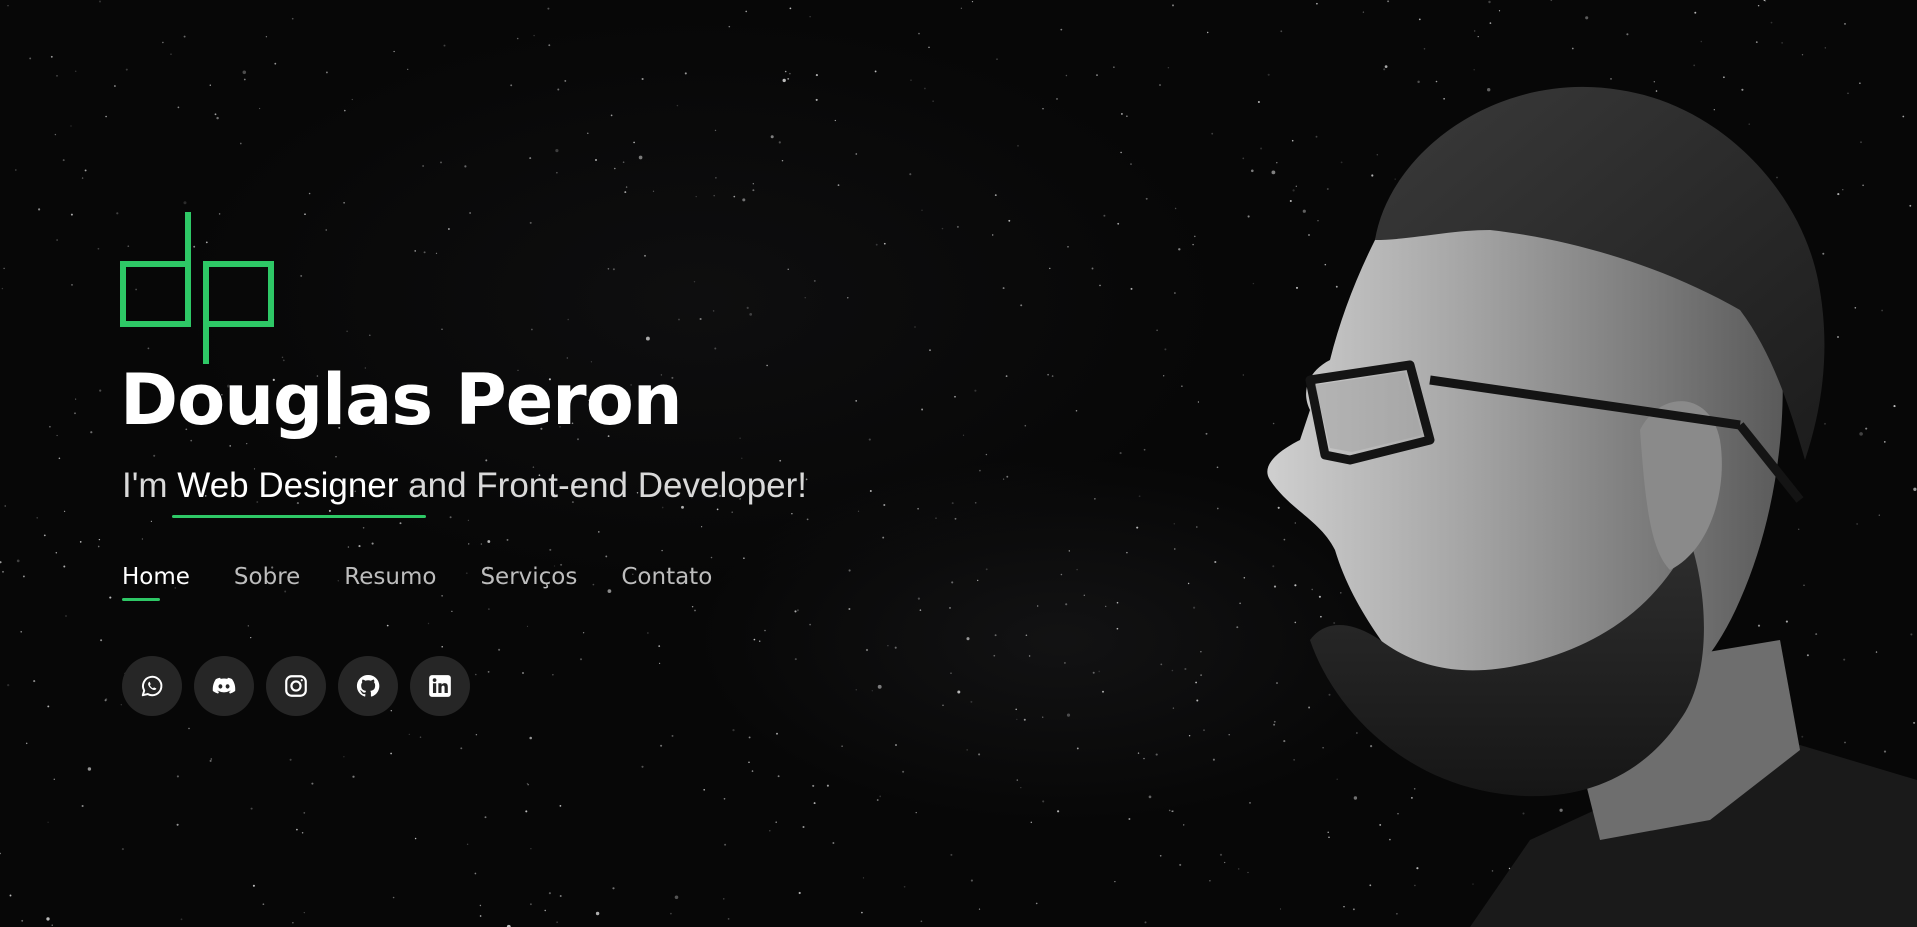 The image size is (1917, 927). I want to click on nav-item-home: Home, so click(156, 580).